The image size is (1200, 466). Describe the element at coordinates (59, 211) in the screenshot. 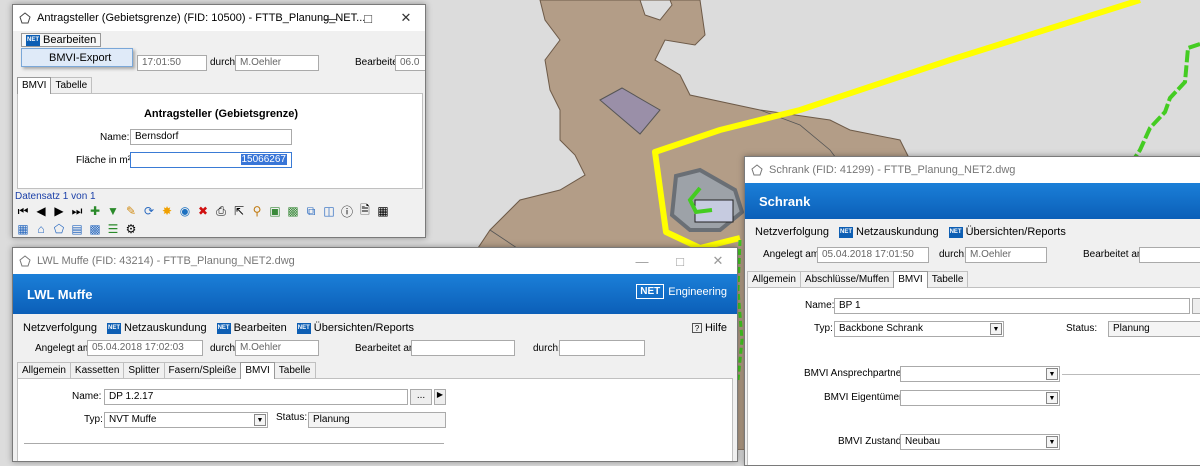

I see `next-record-icon: ▶` at that location.